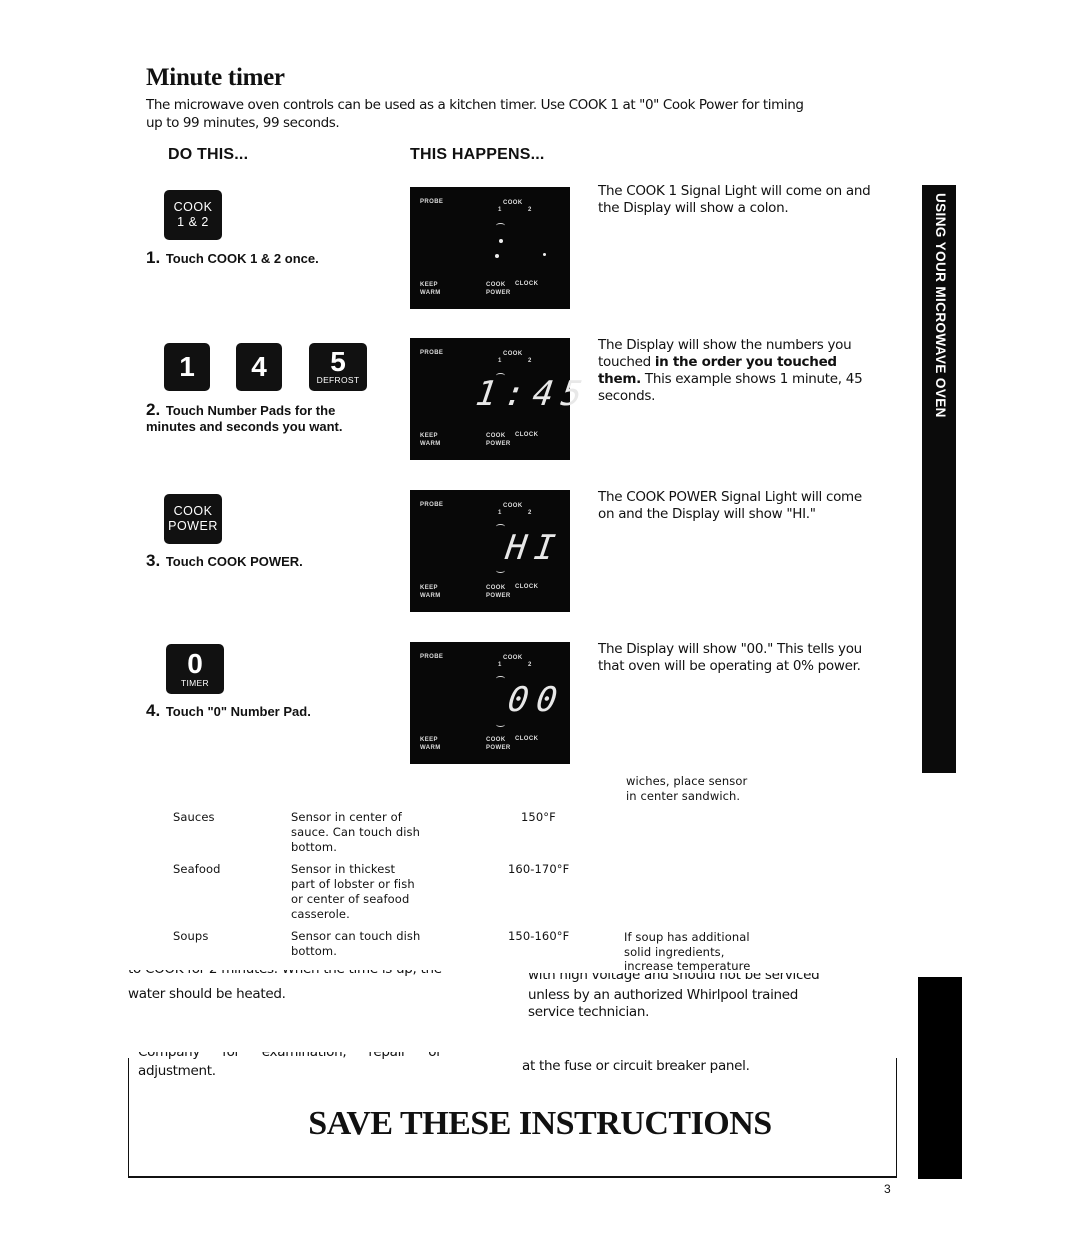 This screenshot has height=1247, width=1080. Describe the element at coordinates (234, 561) in the screenshot. I see `step-text: Touch COOK POWER.` at that location.